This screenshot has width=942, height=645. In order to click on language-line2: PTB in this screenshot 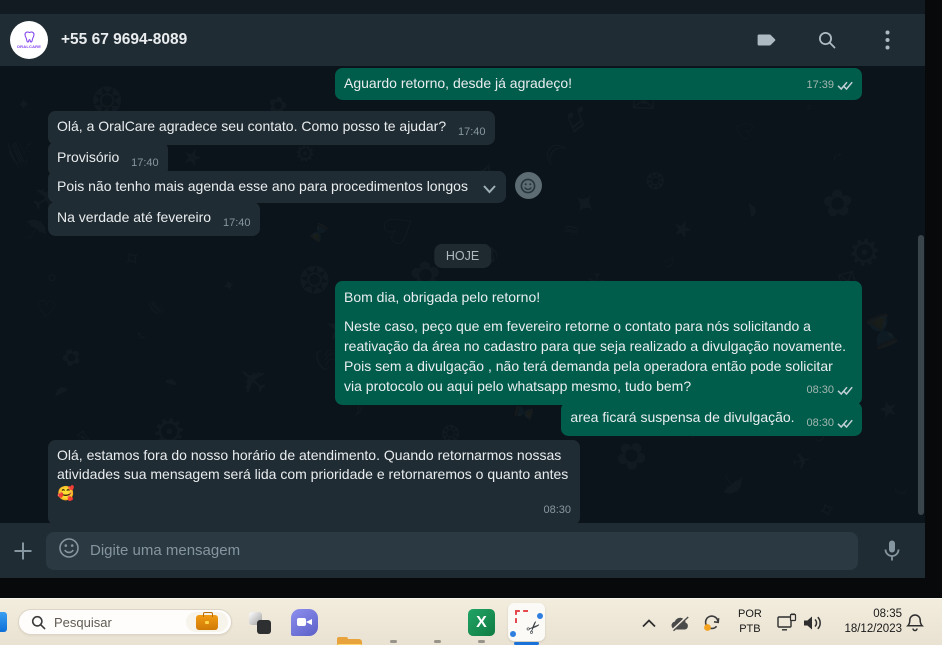, I will do `click(750, 629)`.